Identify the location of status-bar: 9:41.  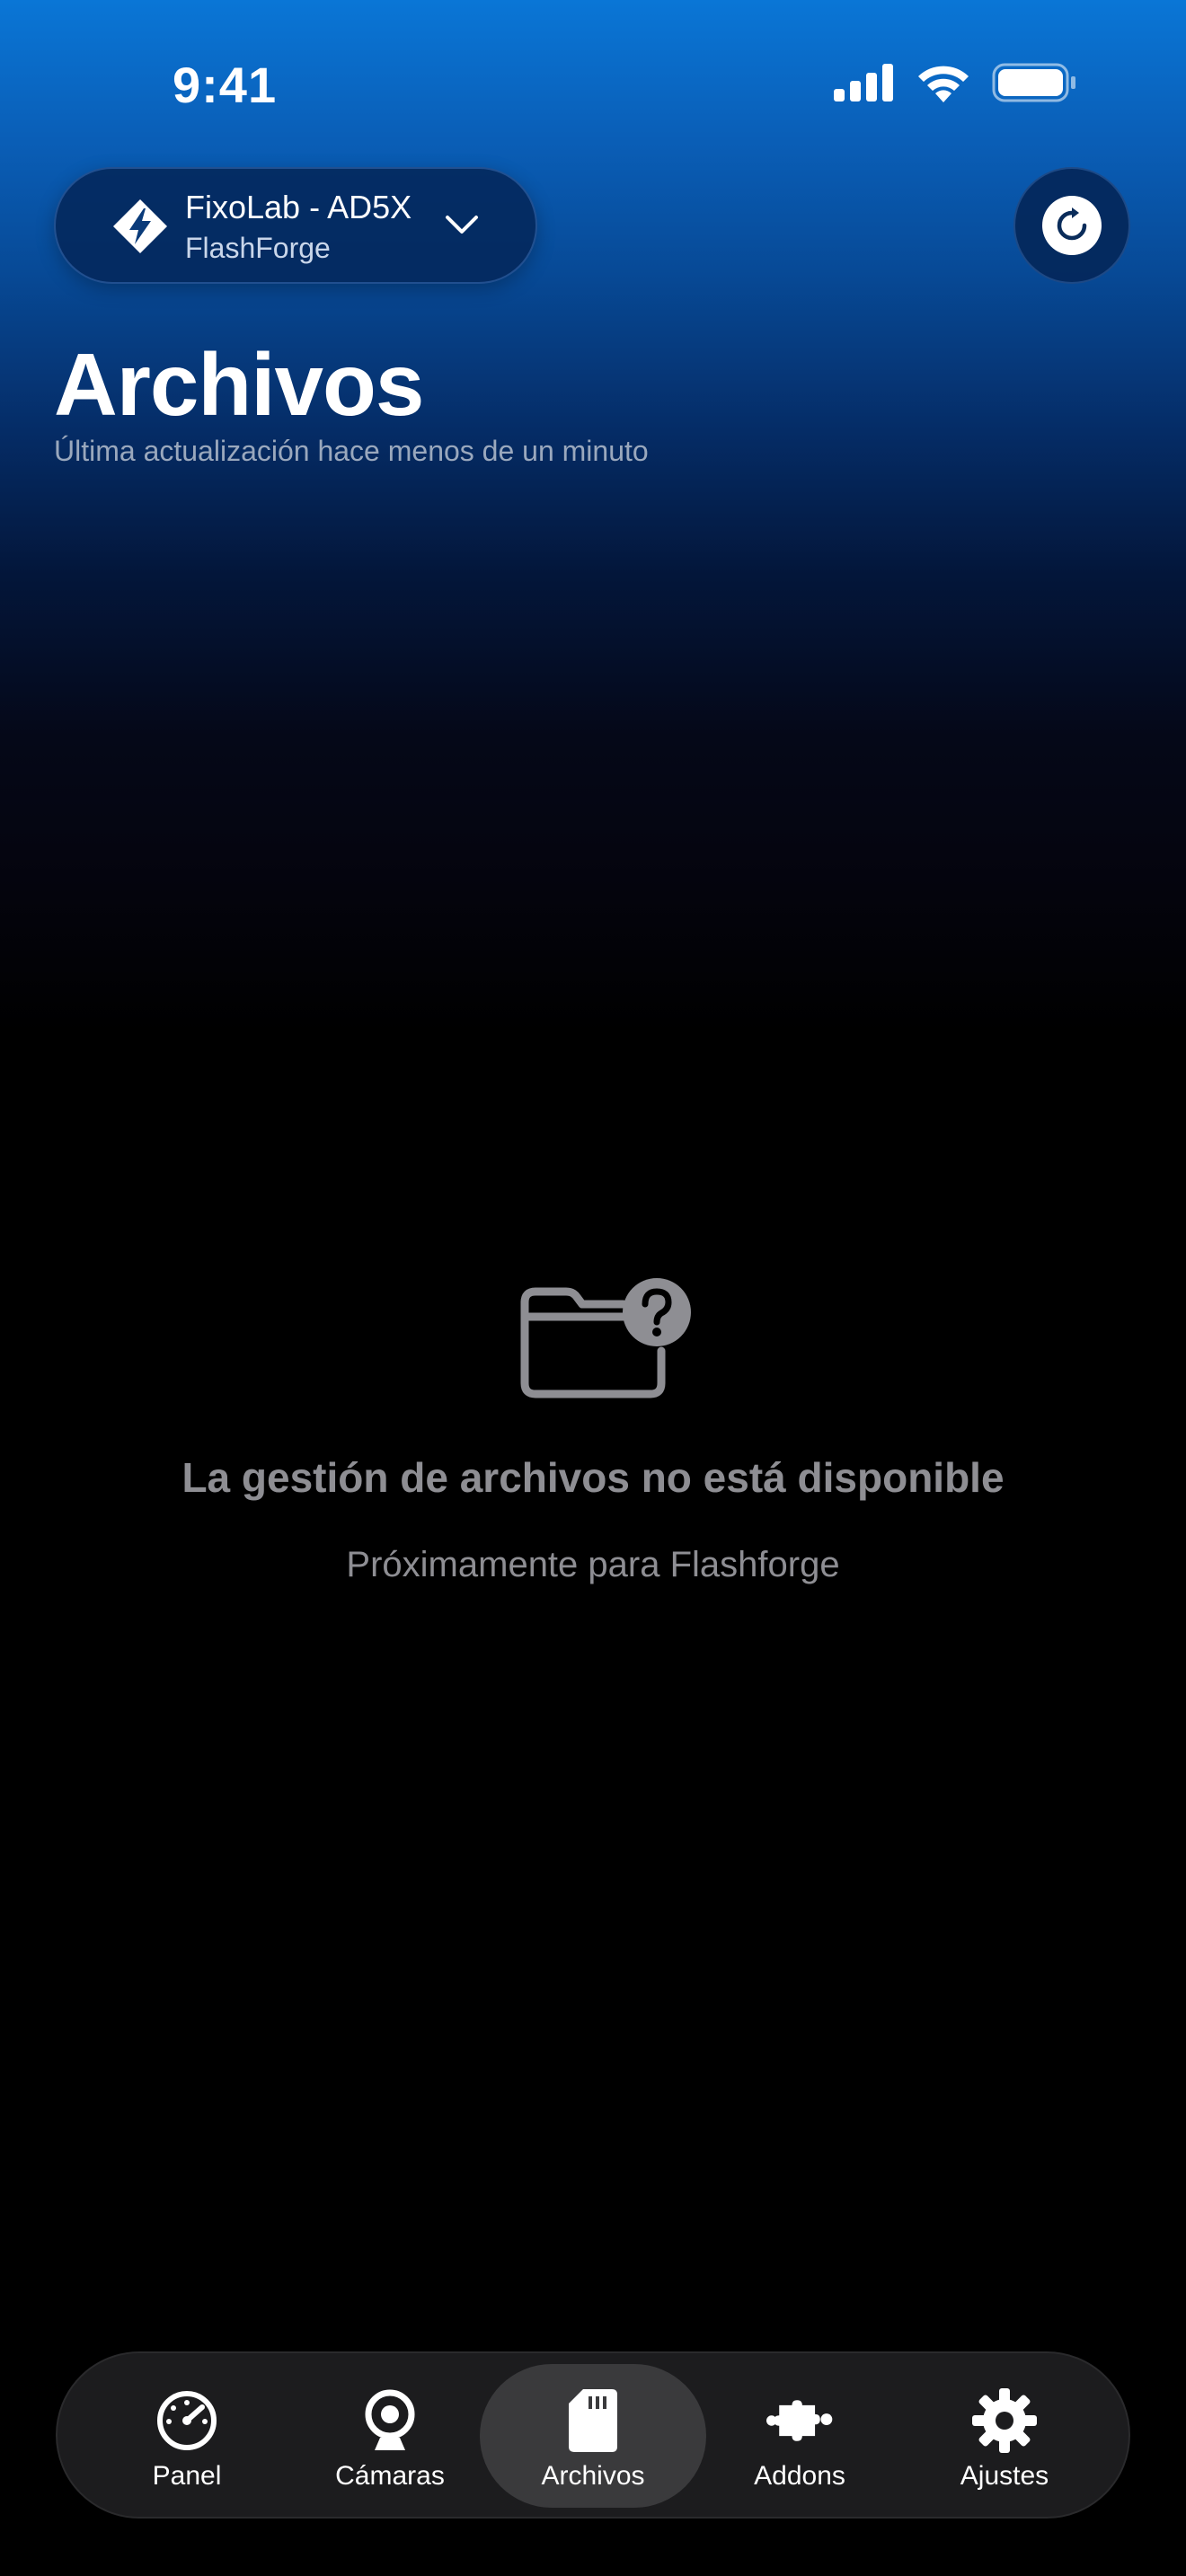
(593, 85).